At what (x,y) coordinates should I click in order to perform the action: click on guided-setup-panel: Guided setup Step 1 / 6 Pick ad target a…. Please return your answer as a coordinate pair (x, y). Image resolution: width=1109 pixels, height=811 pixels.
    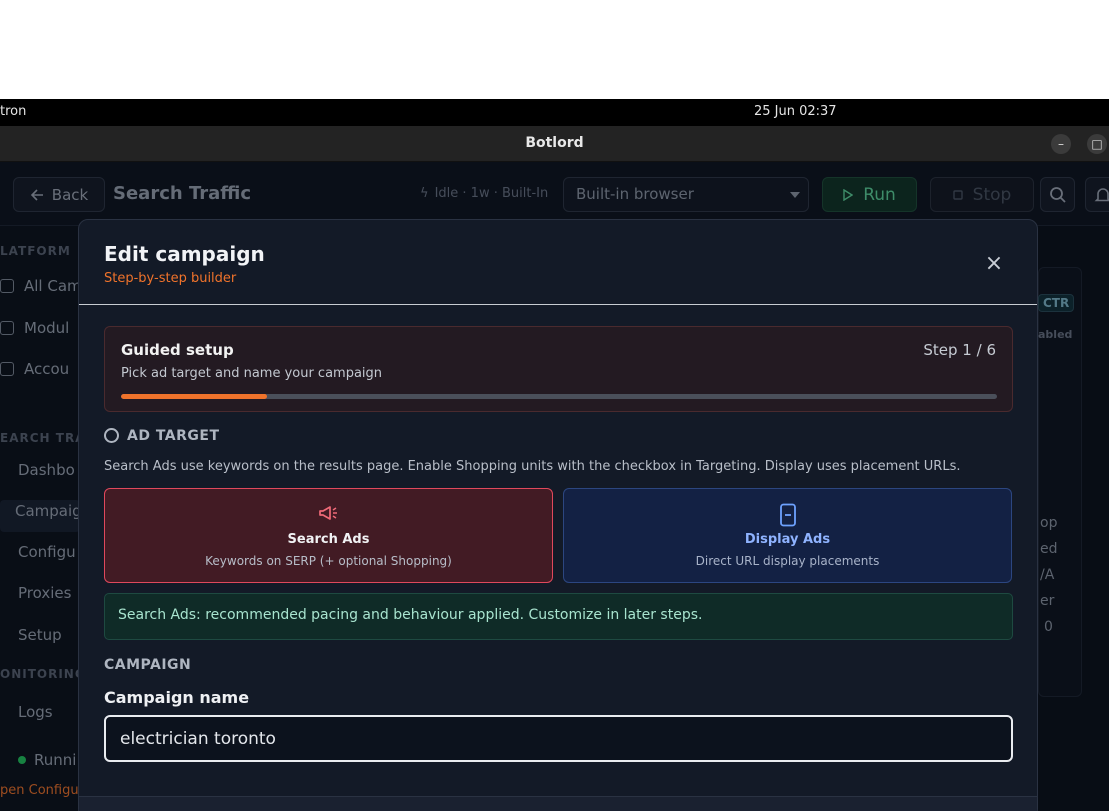
    Looking at the image, I should click on (558, 369).